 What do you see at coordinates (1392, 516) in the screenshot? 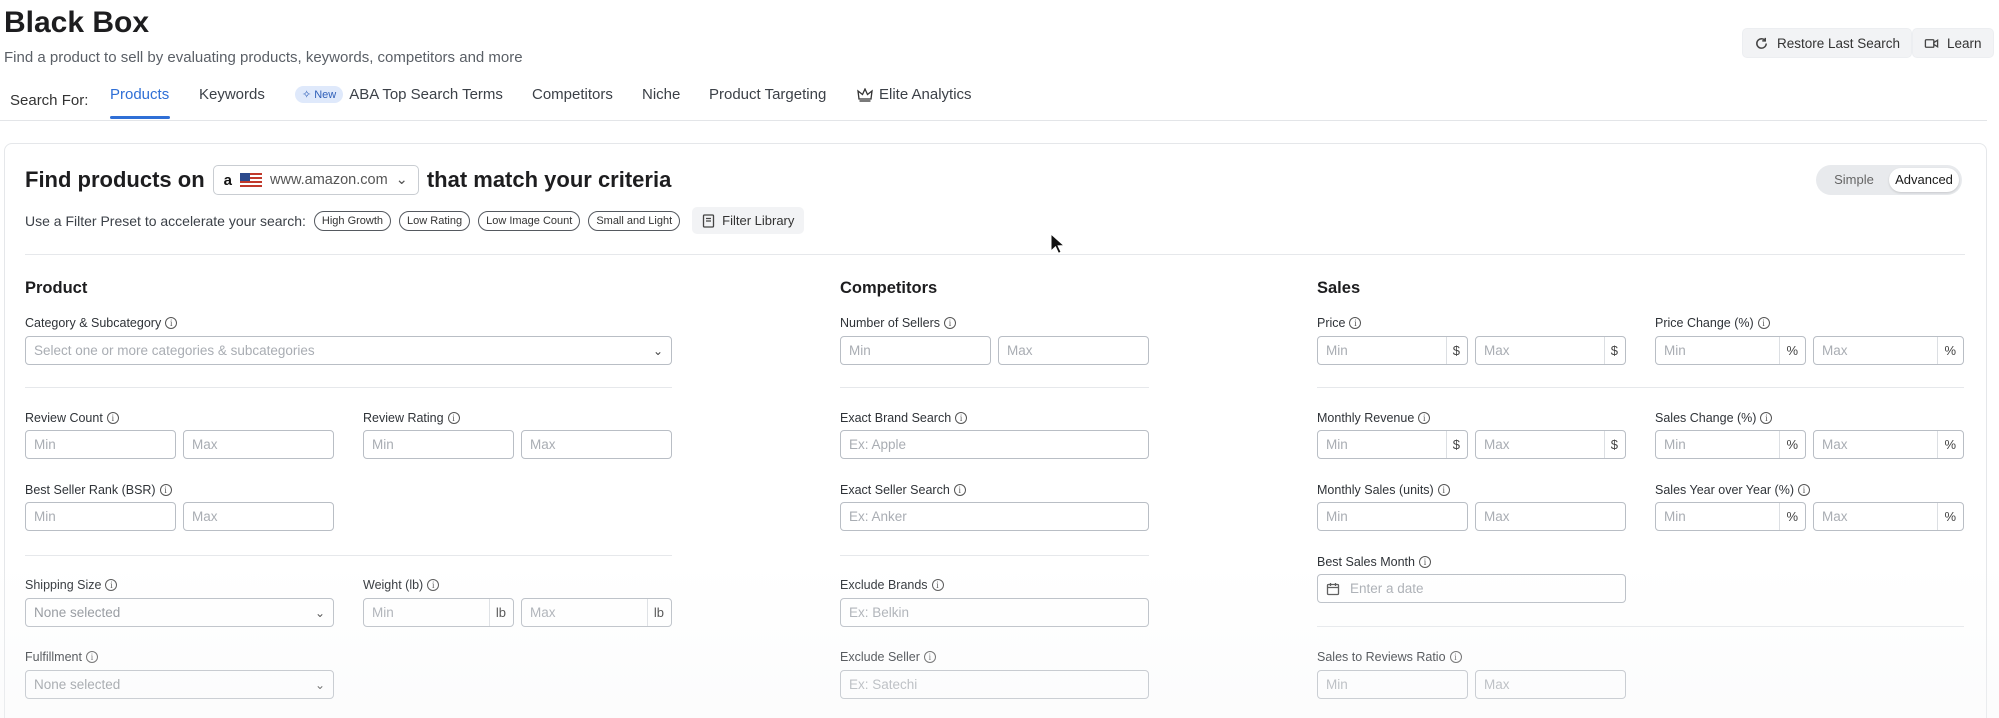
I see `monthly-sales-min: Min` at bounding box center [1392, 516].